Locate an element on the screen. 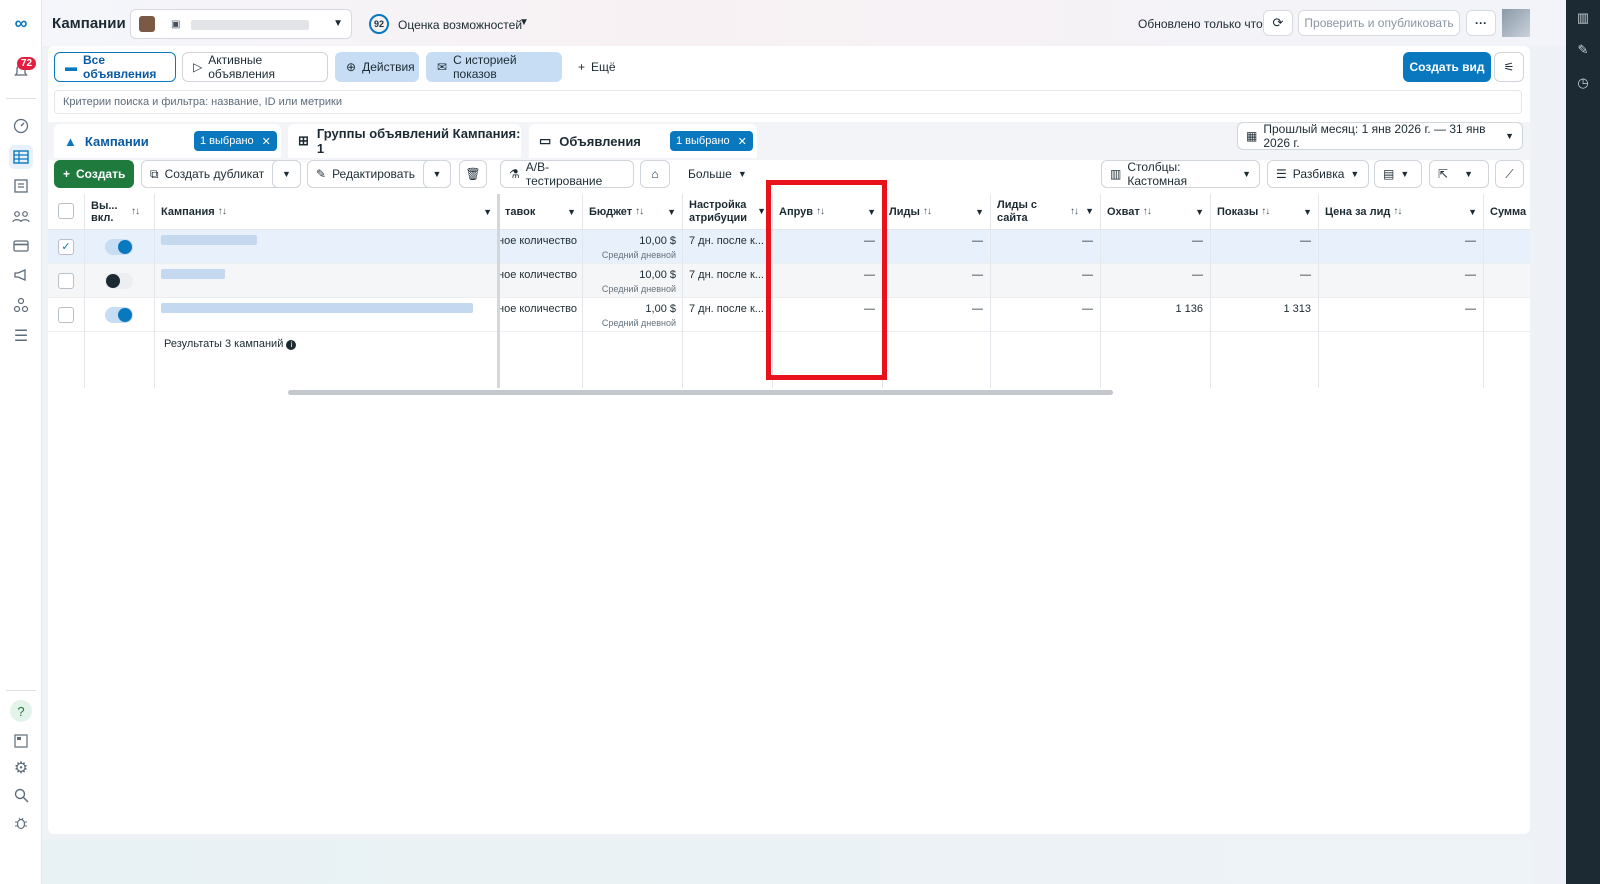  business-tools-icon is located at coordinates (21, 305).